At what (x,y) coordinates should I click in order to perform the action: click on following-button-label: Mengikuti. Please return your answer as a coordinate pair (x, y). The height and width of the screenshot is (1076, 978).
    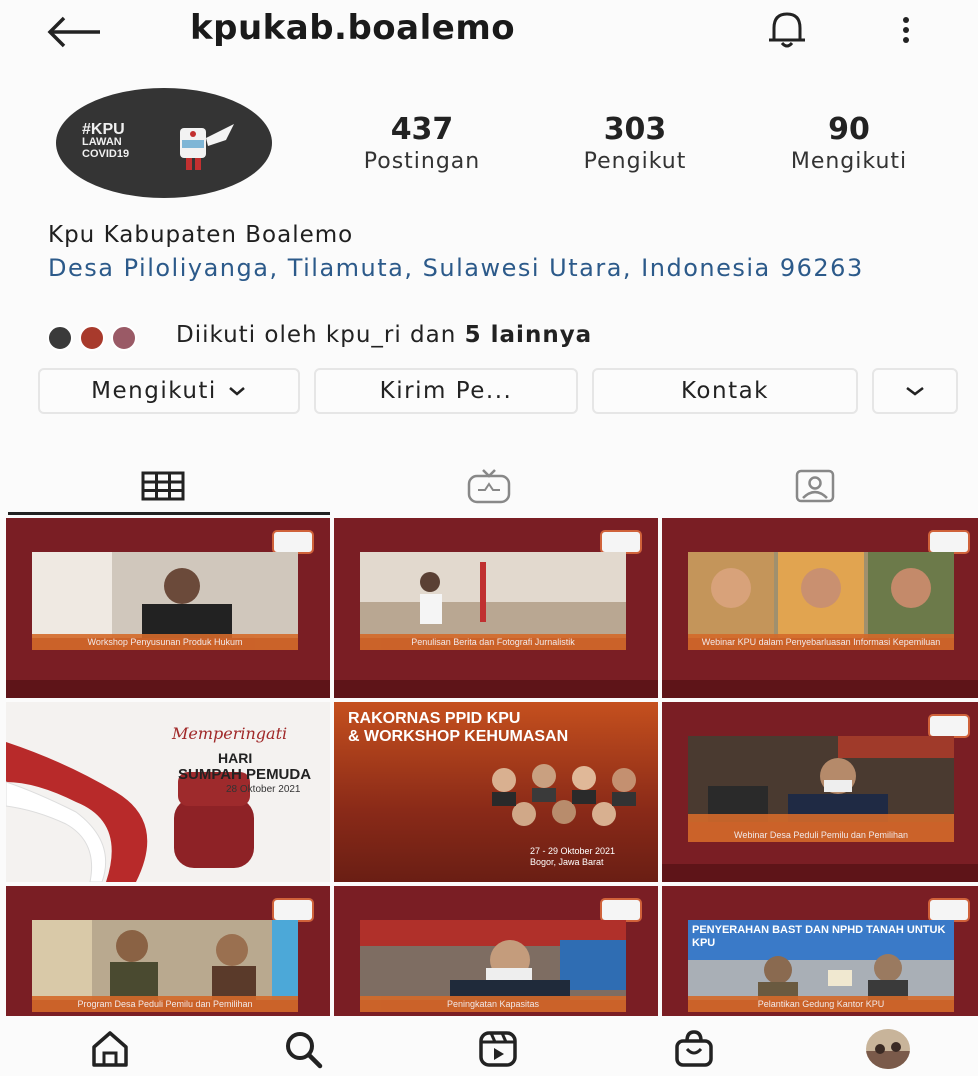
    Looking at the image, I should click on (154, 391).